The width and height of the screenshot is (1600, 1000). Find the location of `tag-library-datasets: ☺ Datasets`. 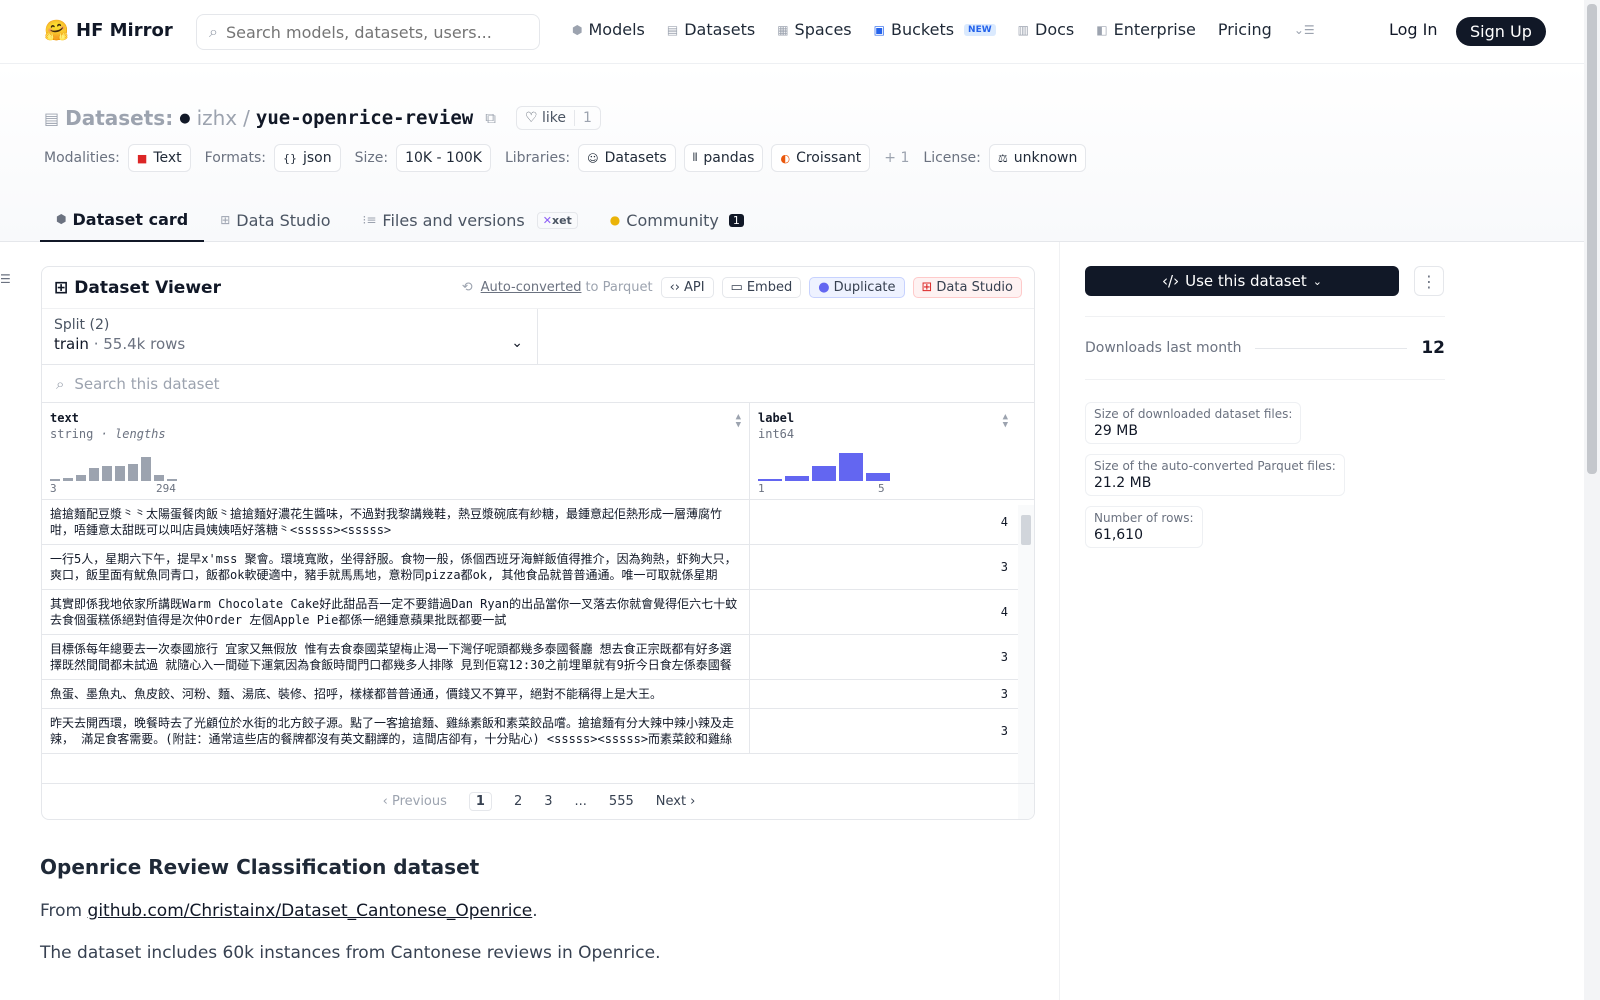

tag-library-datasets: ☺ Datasets is located at coordinates (627, 158).